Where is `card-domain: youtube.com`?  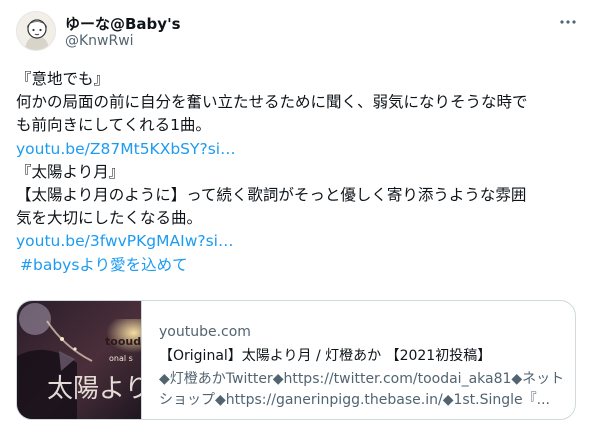 card-domain: youtube.com is located at coordinates (205, 332).